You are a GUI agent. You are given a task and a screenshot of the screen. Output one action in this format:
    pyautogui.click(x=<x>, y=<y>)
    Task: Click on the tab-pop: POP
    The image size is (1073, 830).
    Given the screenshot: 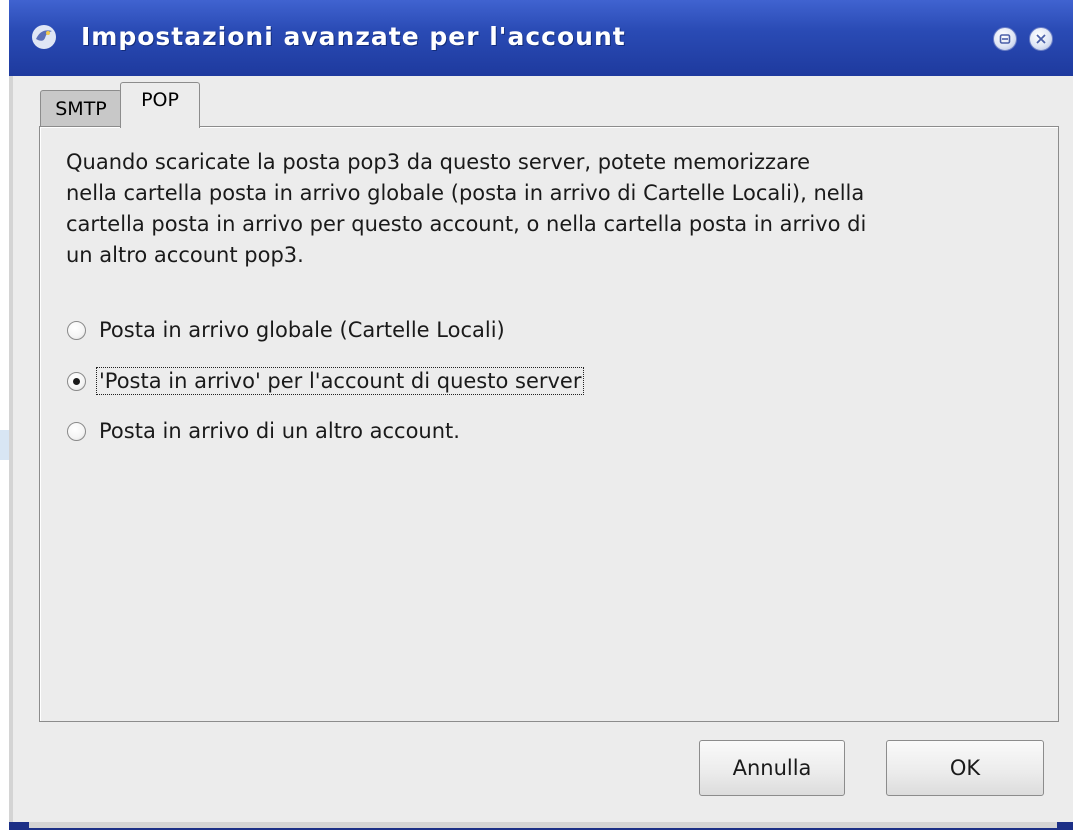 What is the action you would take?
    pyautogui.click(x=160, y=105)
    